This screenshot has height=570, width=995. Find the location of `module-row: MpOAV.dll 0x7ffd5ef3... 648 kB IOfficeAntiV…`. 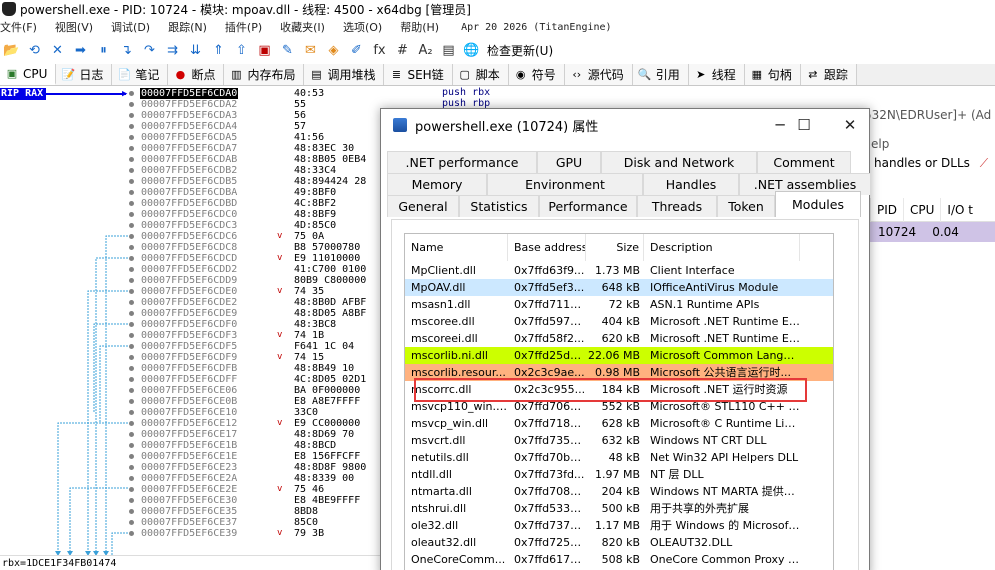

module-row: MpOAV.dll 0x7ffd5ef3... 648 kB IOfficeAntiV… is located at coordinates (619, 287).